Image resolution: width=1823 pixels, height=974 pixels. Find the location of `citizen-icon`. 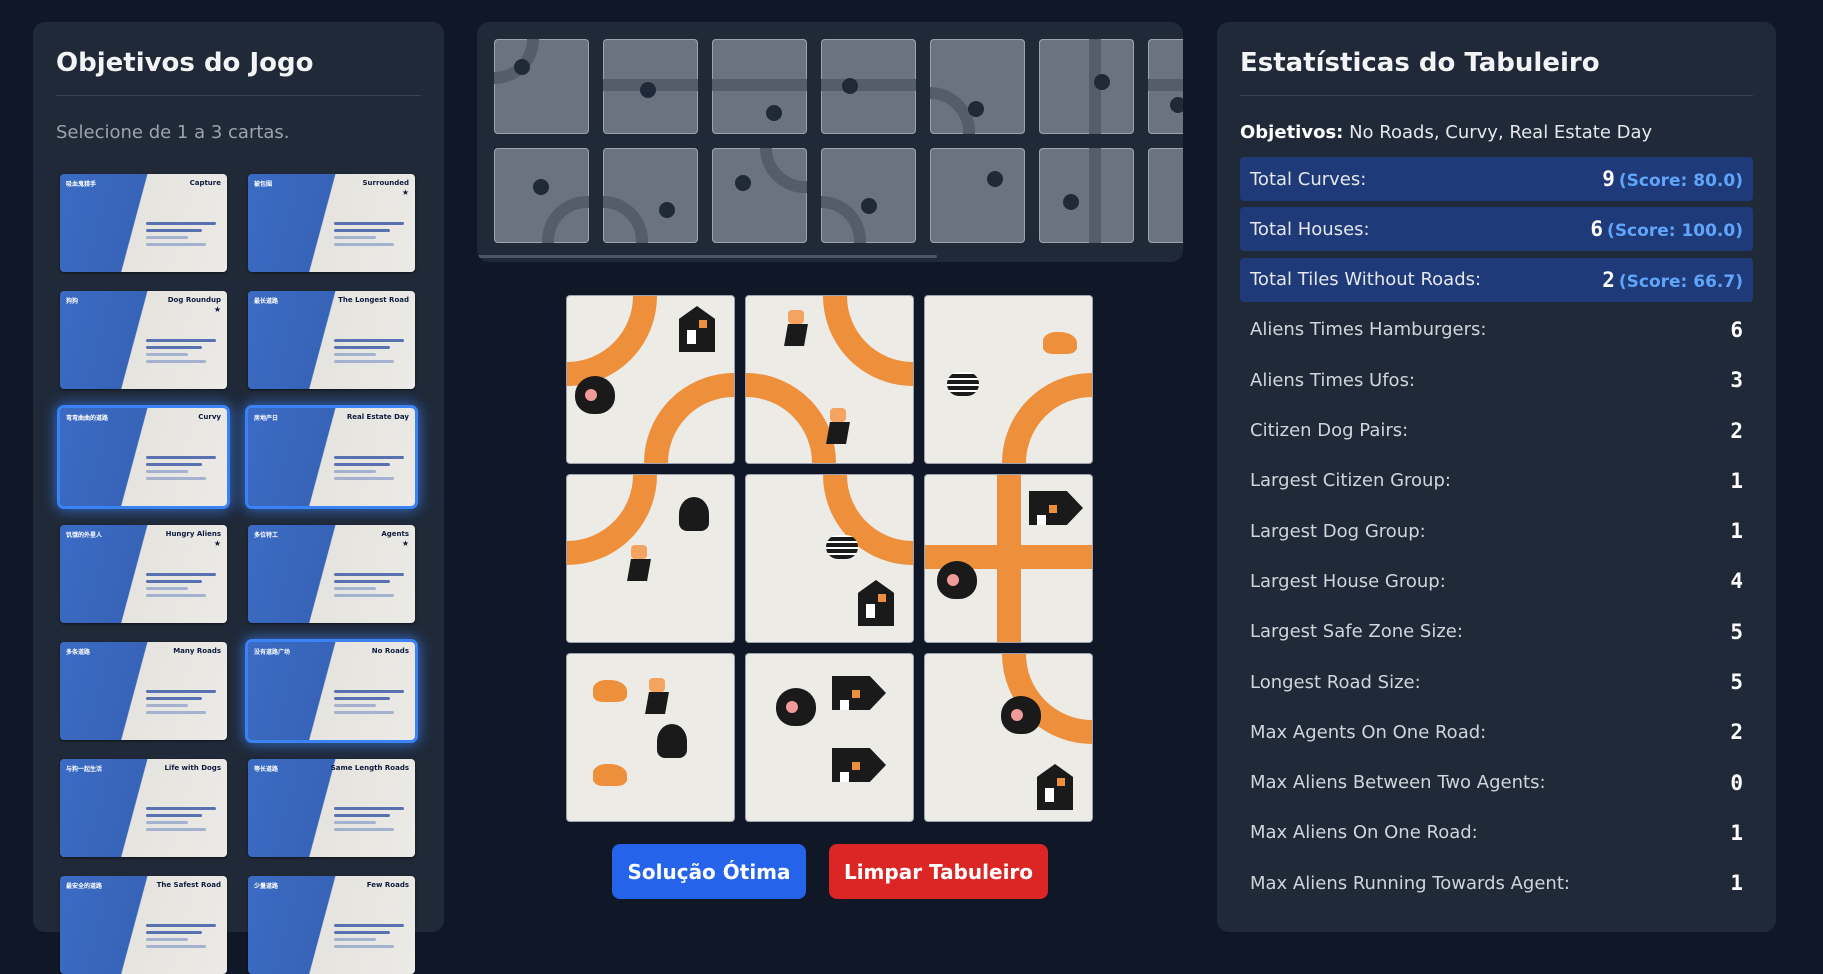

citizen-icon is located at coordinates (796, 328).